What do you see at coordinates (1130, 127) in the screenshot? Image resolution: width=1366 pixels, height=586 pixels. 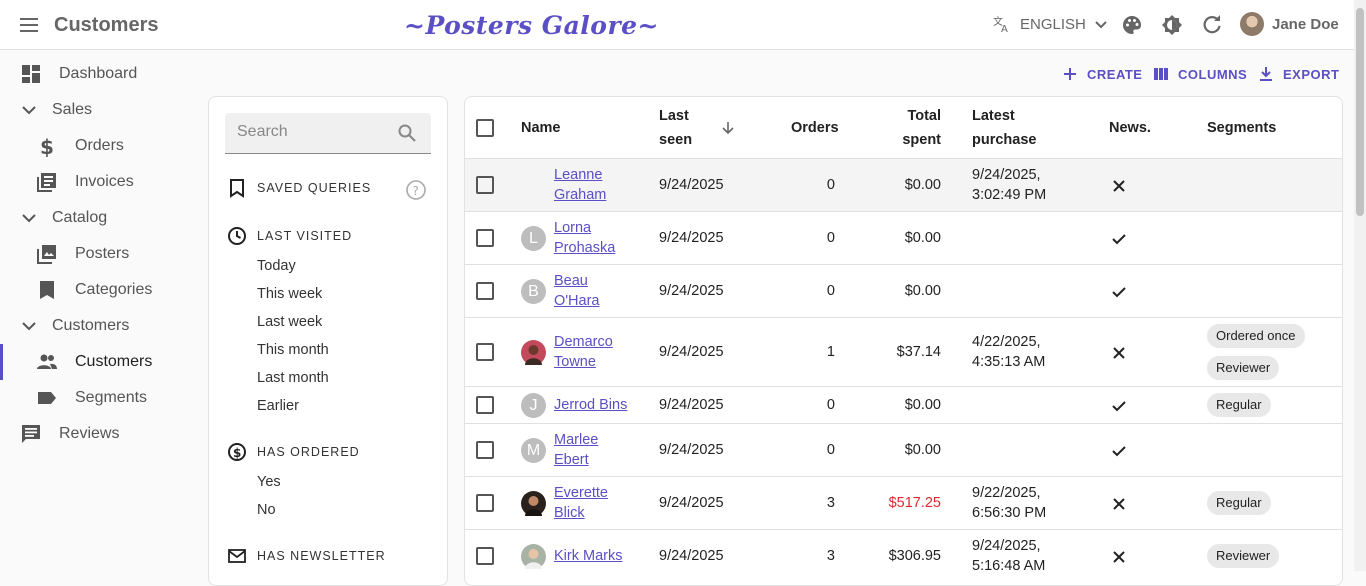 I see `column-header-newsletter: News.` at bounding box center [1130, 127].